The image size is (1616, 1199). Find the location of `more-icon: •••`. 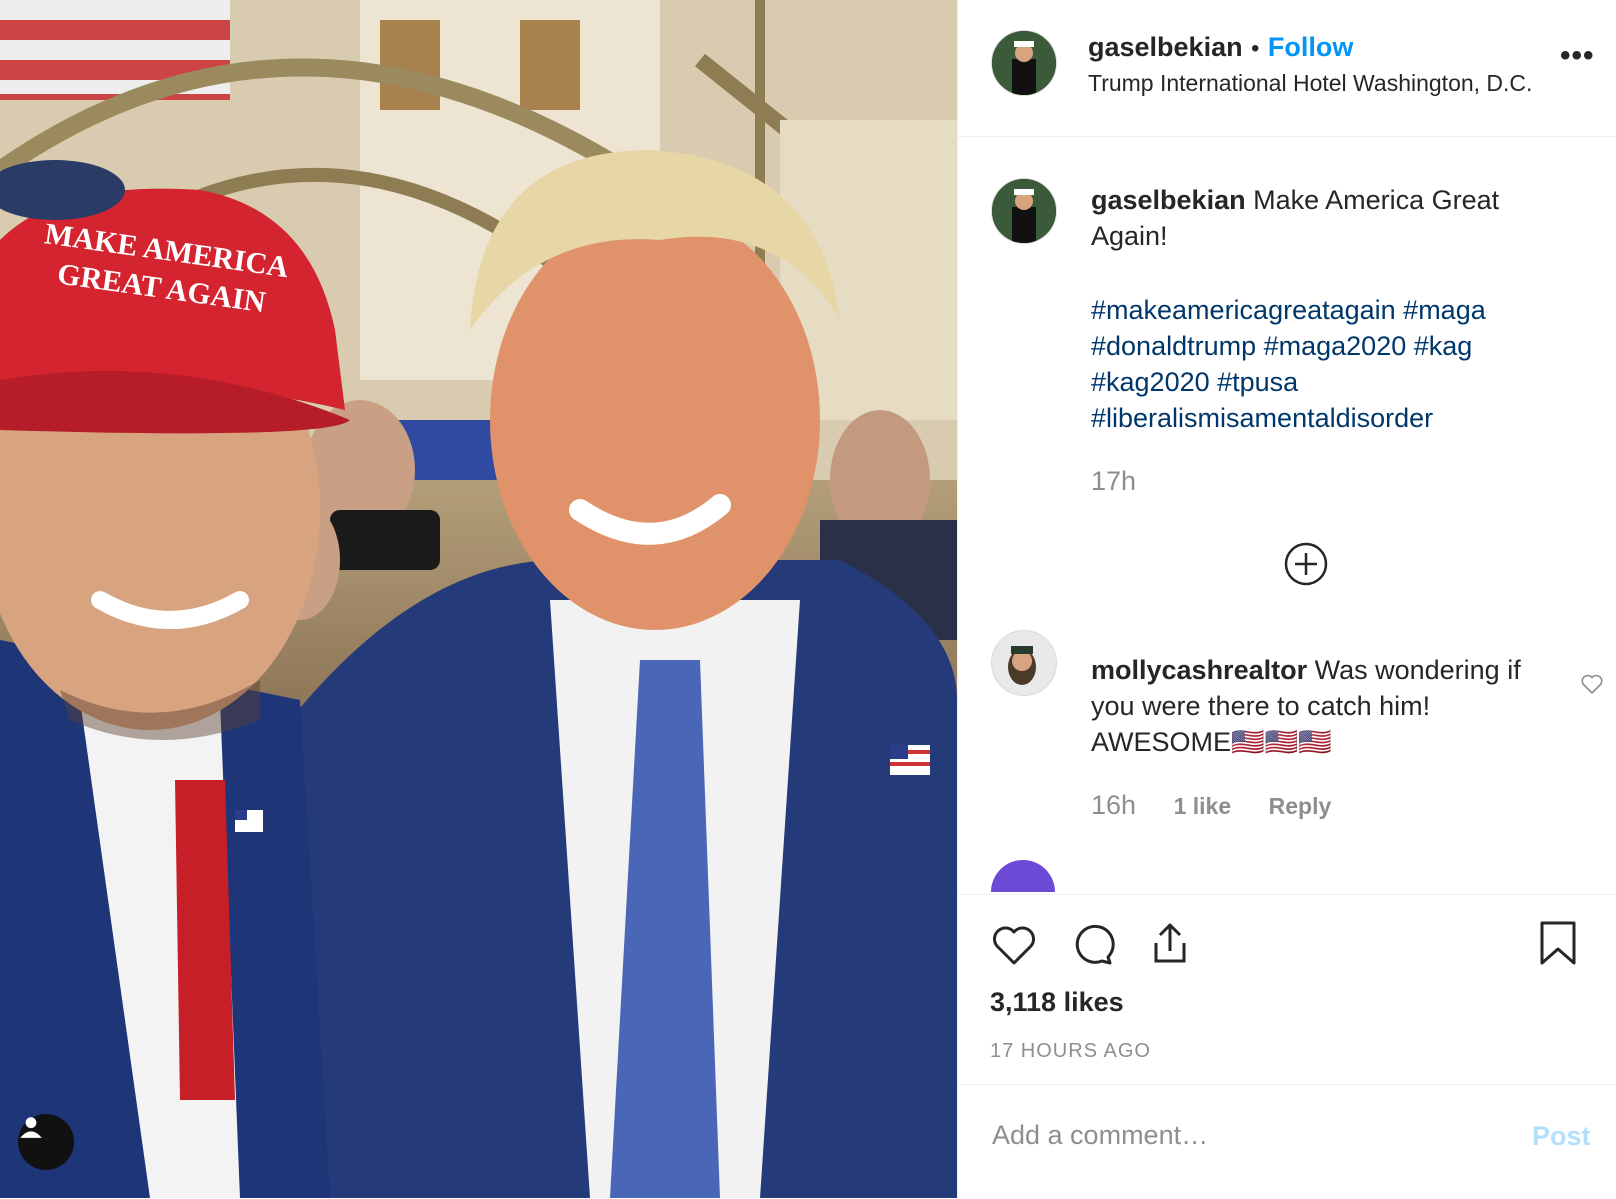

more-icon: ••• is located at coordinates (1577, 56).